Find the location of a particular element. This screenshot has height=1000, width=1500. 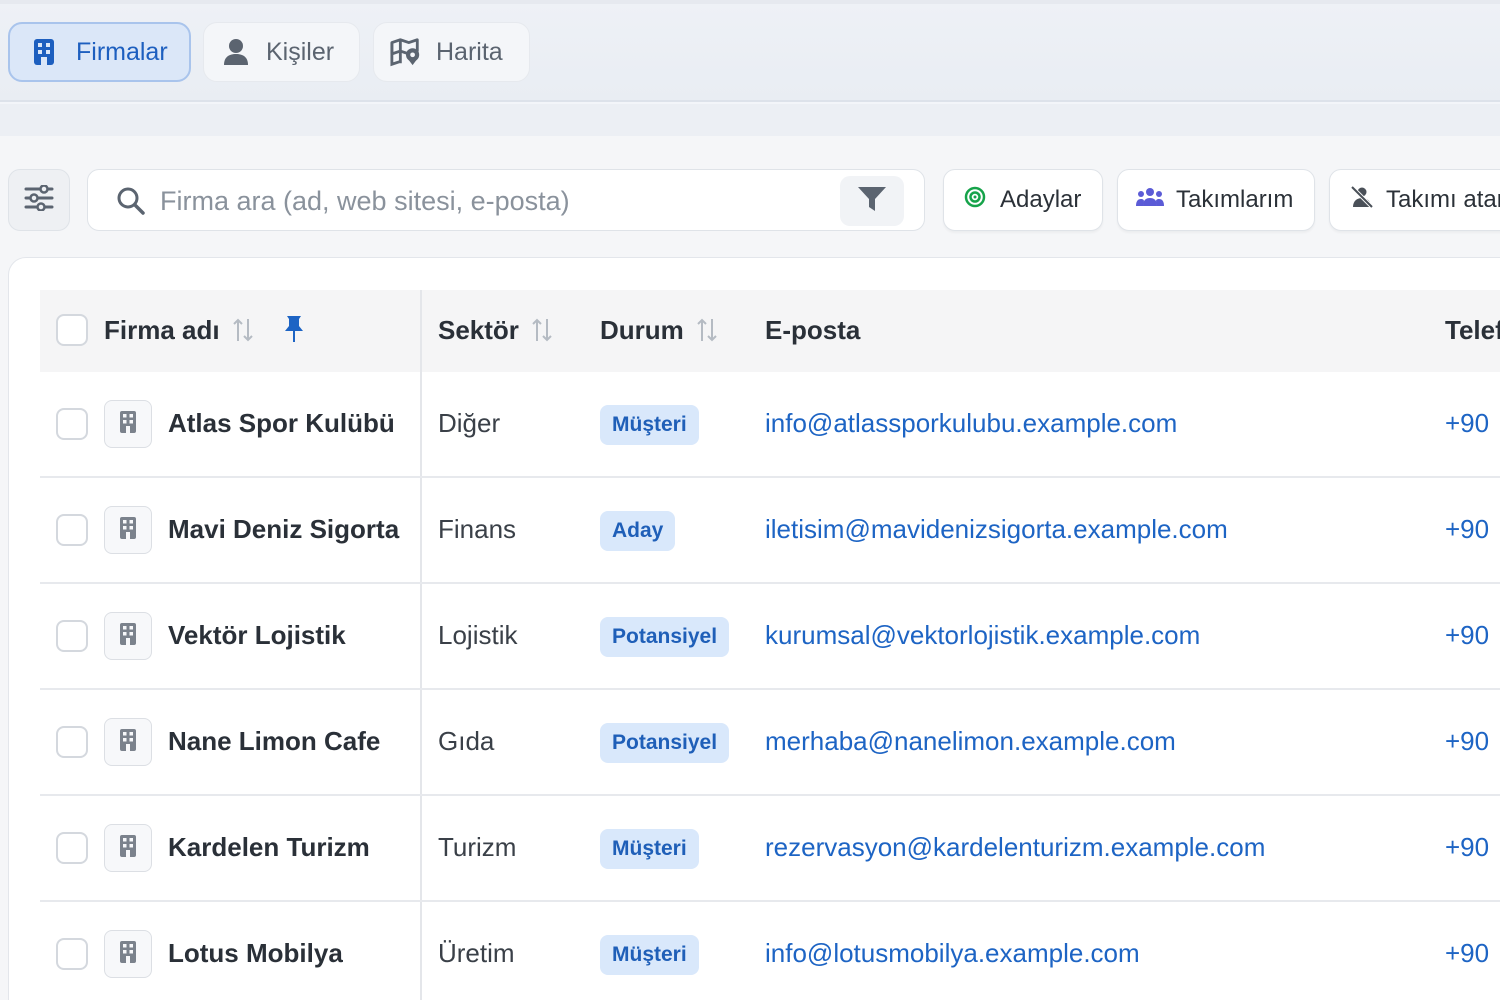

tab-kisiler: Kişiler is located at coordinates (281, 52).